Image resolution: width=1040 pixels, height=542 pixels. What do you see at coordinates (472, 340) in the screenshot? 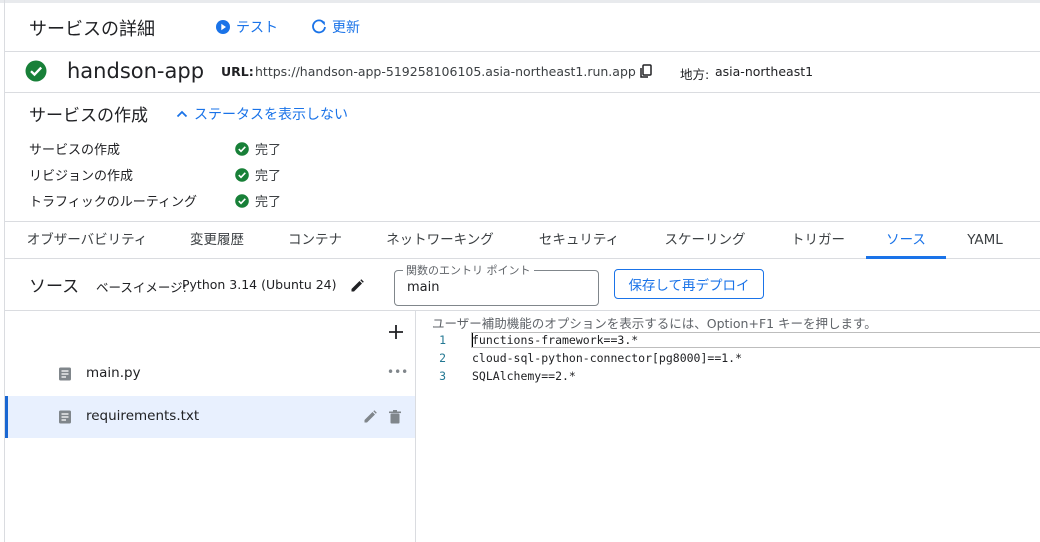
I see `text-cursor` at bounding box center [472, 340].